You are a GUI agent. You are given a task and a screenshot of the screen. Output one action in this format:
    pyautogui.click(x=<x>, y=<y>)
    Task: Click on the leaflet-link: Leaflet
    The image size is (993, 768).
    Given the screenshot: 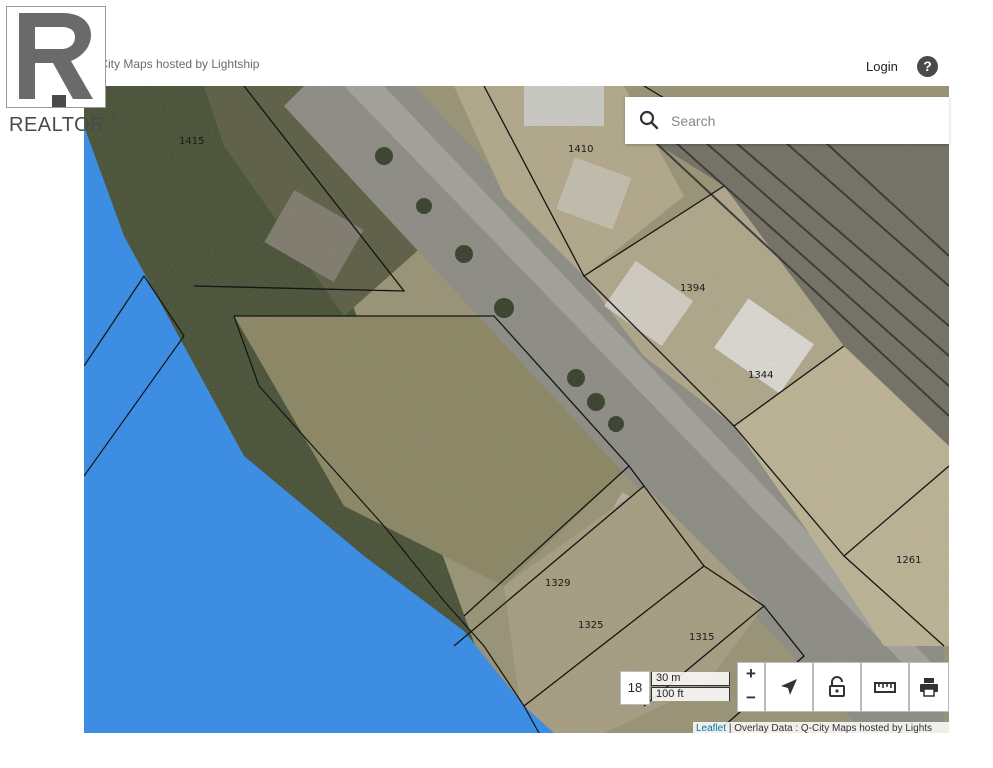 What is the action you would take?
    pyautogui.click(x=711, y=728)
    